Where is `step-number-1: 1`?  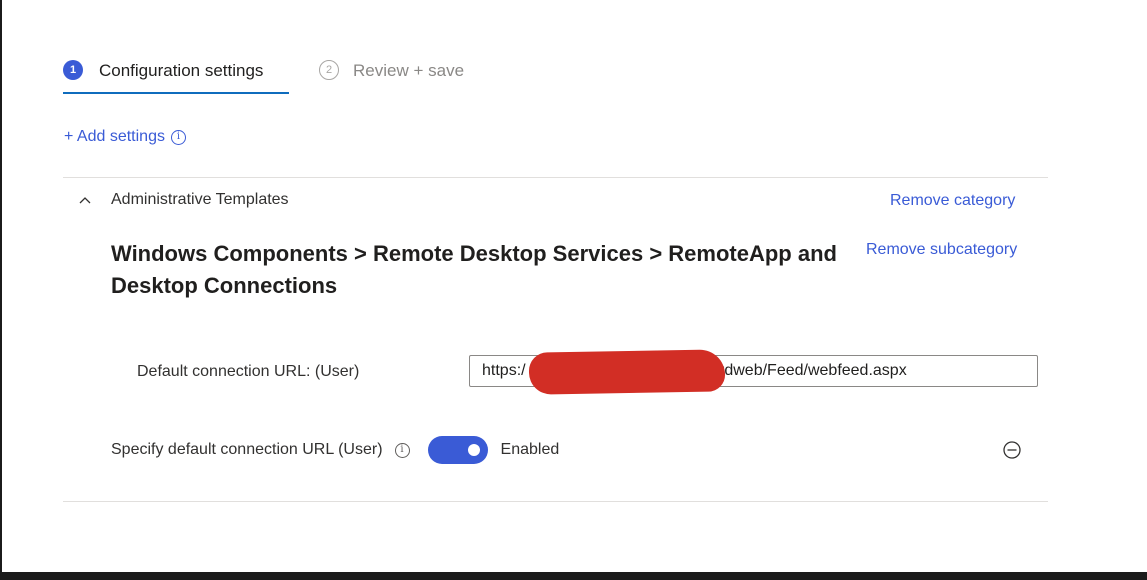
step-number-1: 1 is located at coordinates (73, 70).